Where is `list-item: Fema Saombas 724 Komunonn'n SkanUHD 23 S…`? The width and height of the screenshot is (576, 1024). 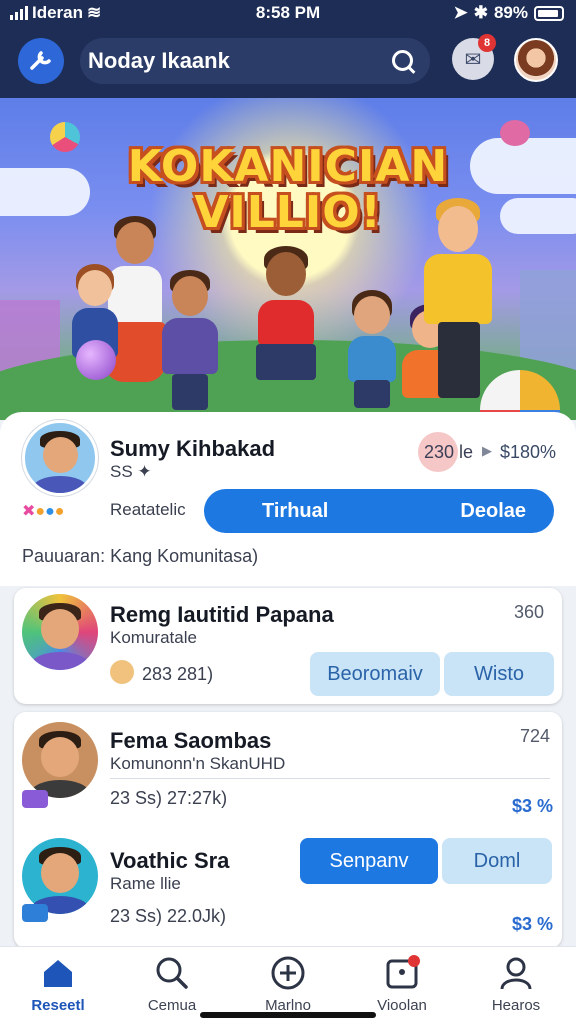
list-item: Fema Saombas 724 Komunonn'n SkanUHD 23 S… is located at coordinates (288, 771).